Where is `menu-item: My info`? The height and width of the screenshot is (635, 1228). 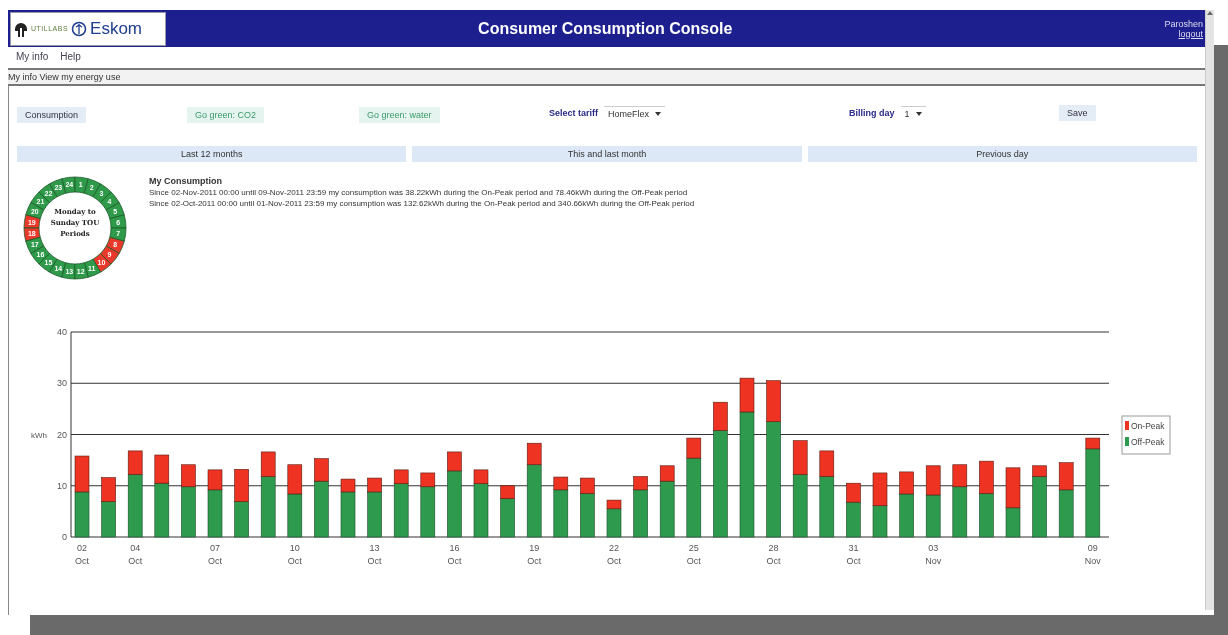 menu-item: My info is located at coordinates (32, 56).